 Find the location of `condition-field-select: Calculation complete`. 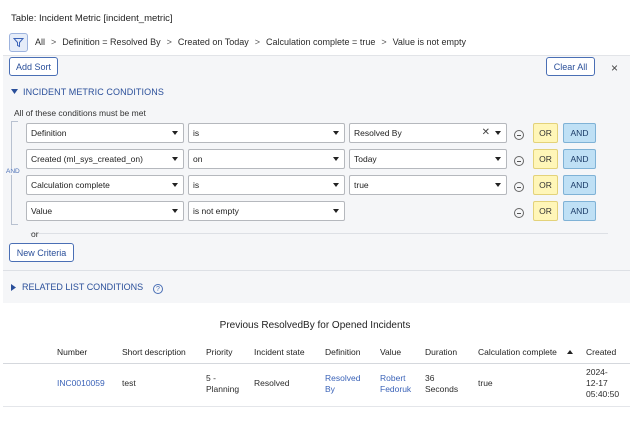

condition-field-select: Calculation complete is located at coordinates (105, 185).